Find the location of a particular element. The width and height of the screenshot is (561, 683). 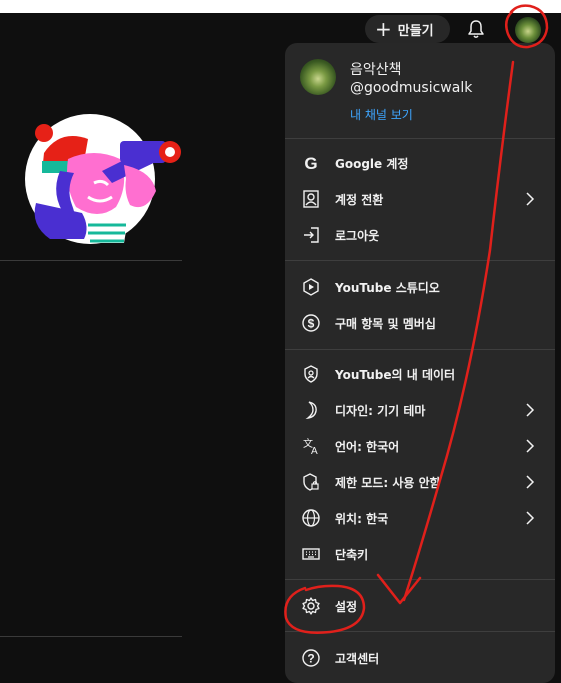

explorer-illustration is located at coordinates (103, 179).